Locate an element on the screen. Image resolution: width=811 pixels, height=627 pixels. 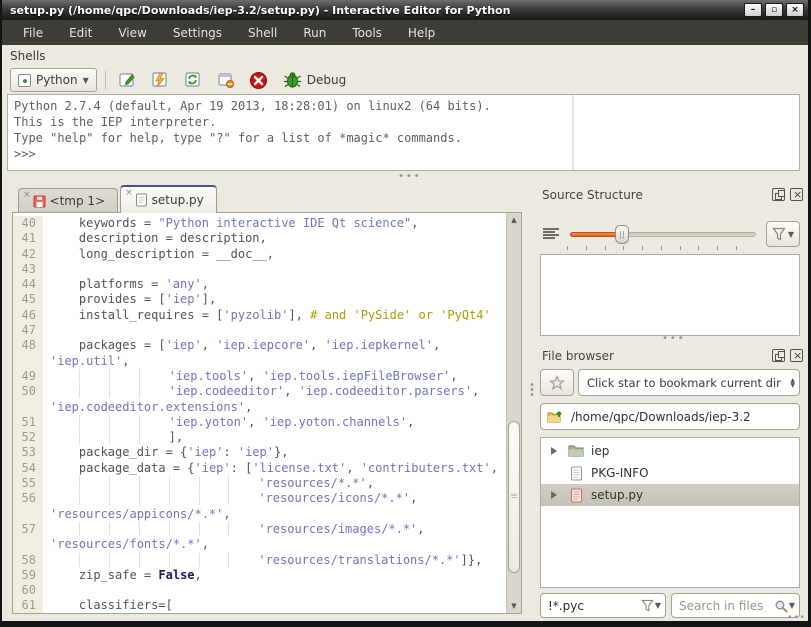
python-shell-button: Python ▼ is located at coordinates (53, 80).